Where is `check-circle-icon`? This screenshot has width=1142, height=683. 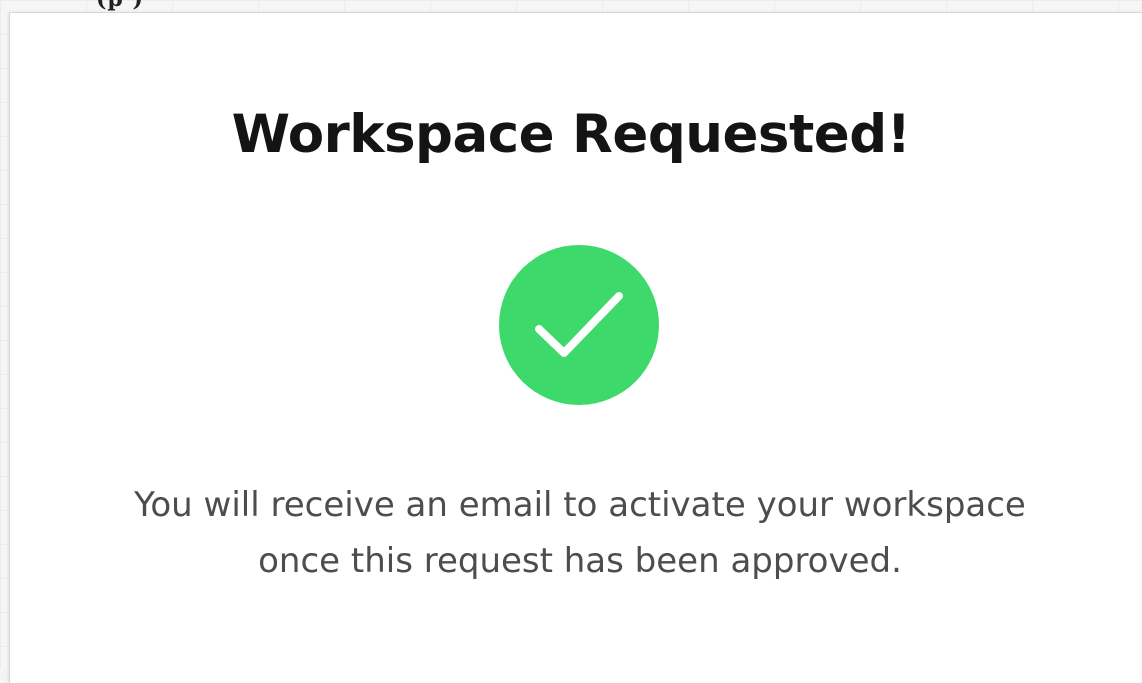 check-circle-icon is located at coordinates (579, 325).